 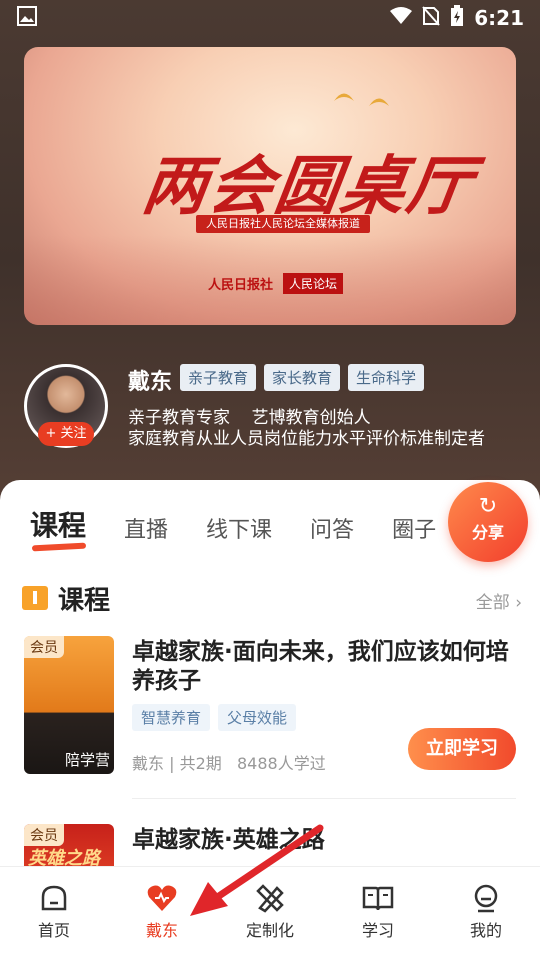 What do you see at coordinates (313, 283) in the screenshot?
I see `peoples-tribune-logo: 人民论坛` at bounding box center [313, 283].